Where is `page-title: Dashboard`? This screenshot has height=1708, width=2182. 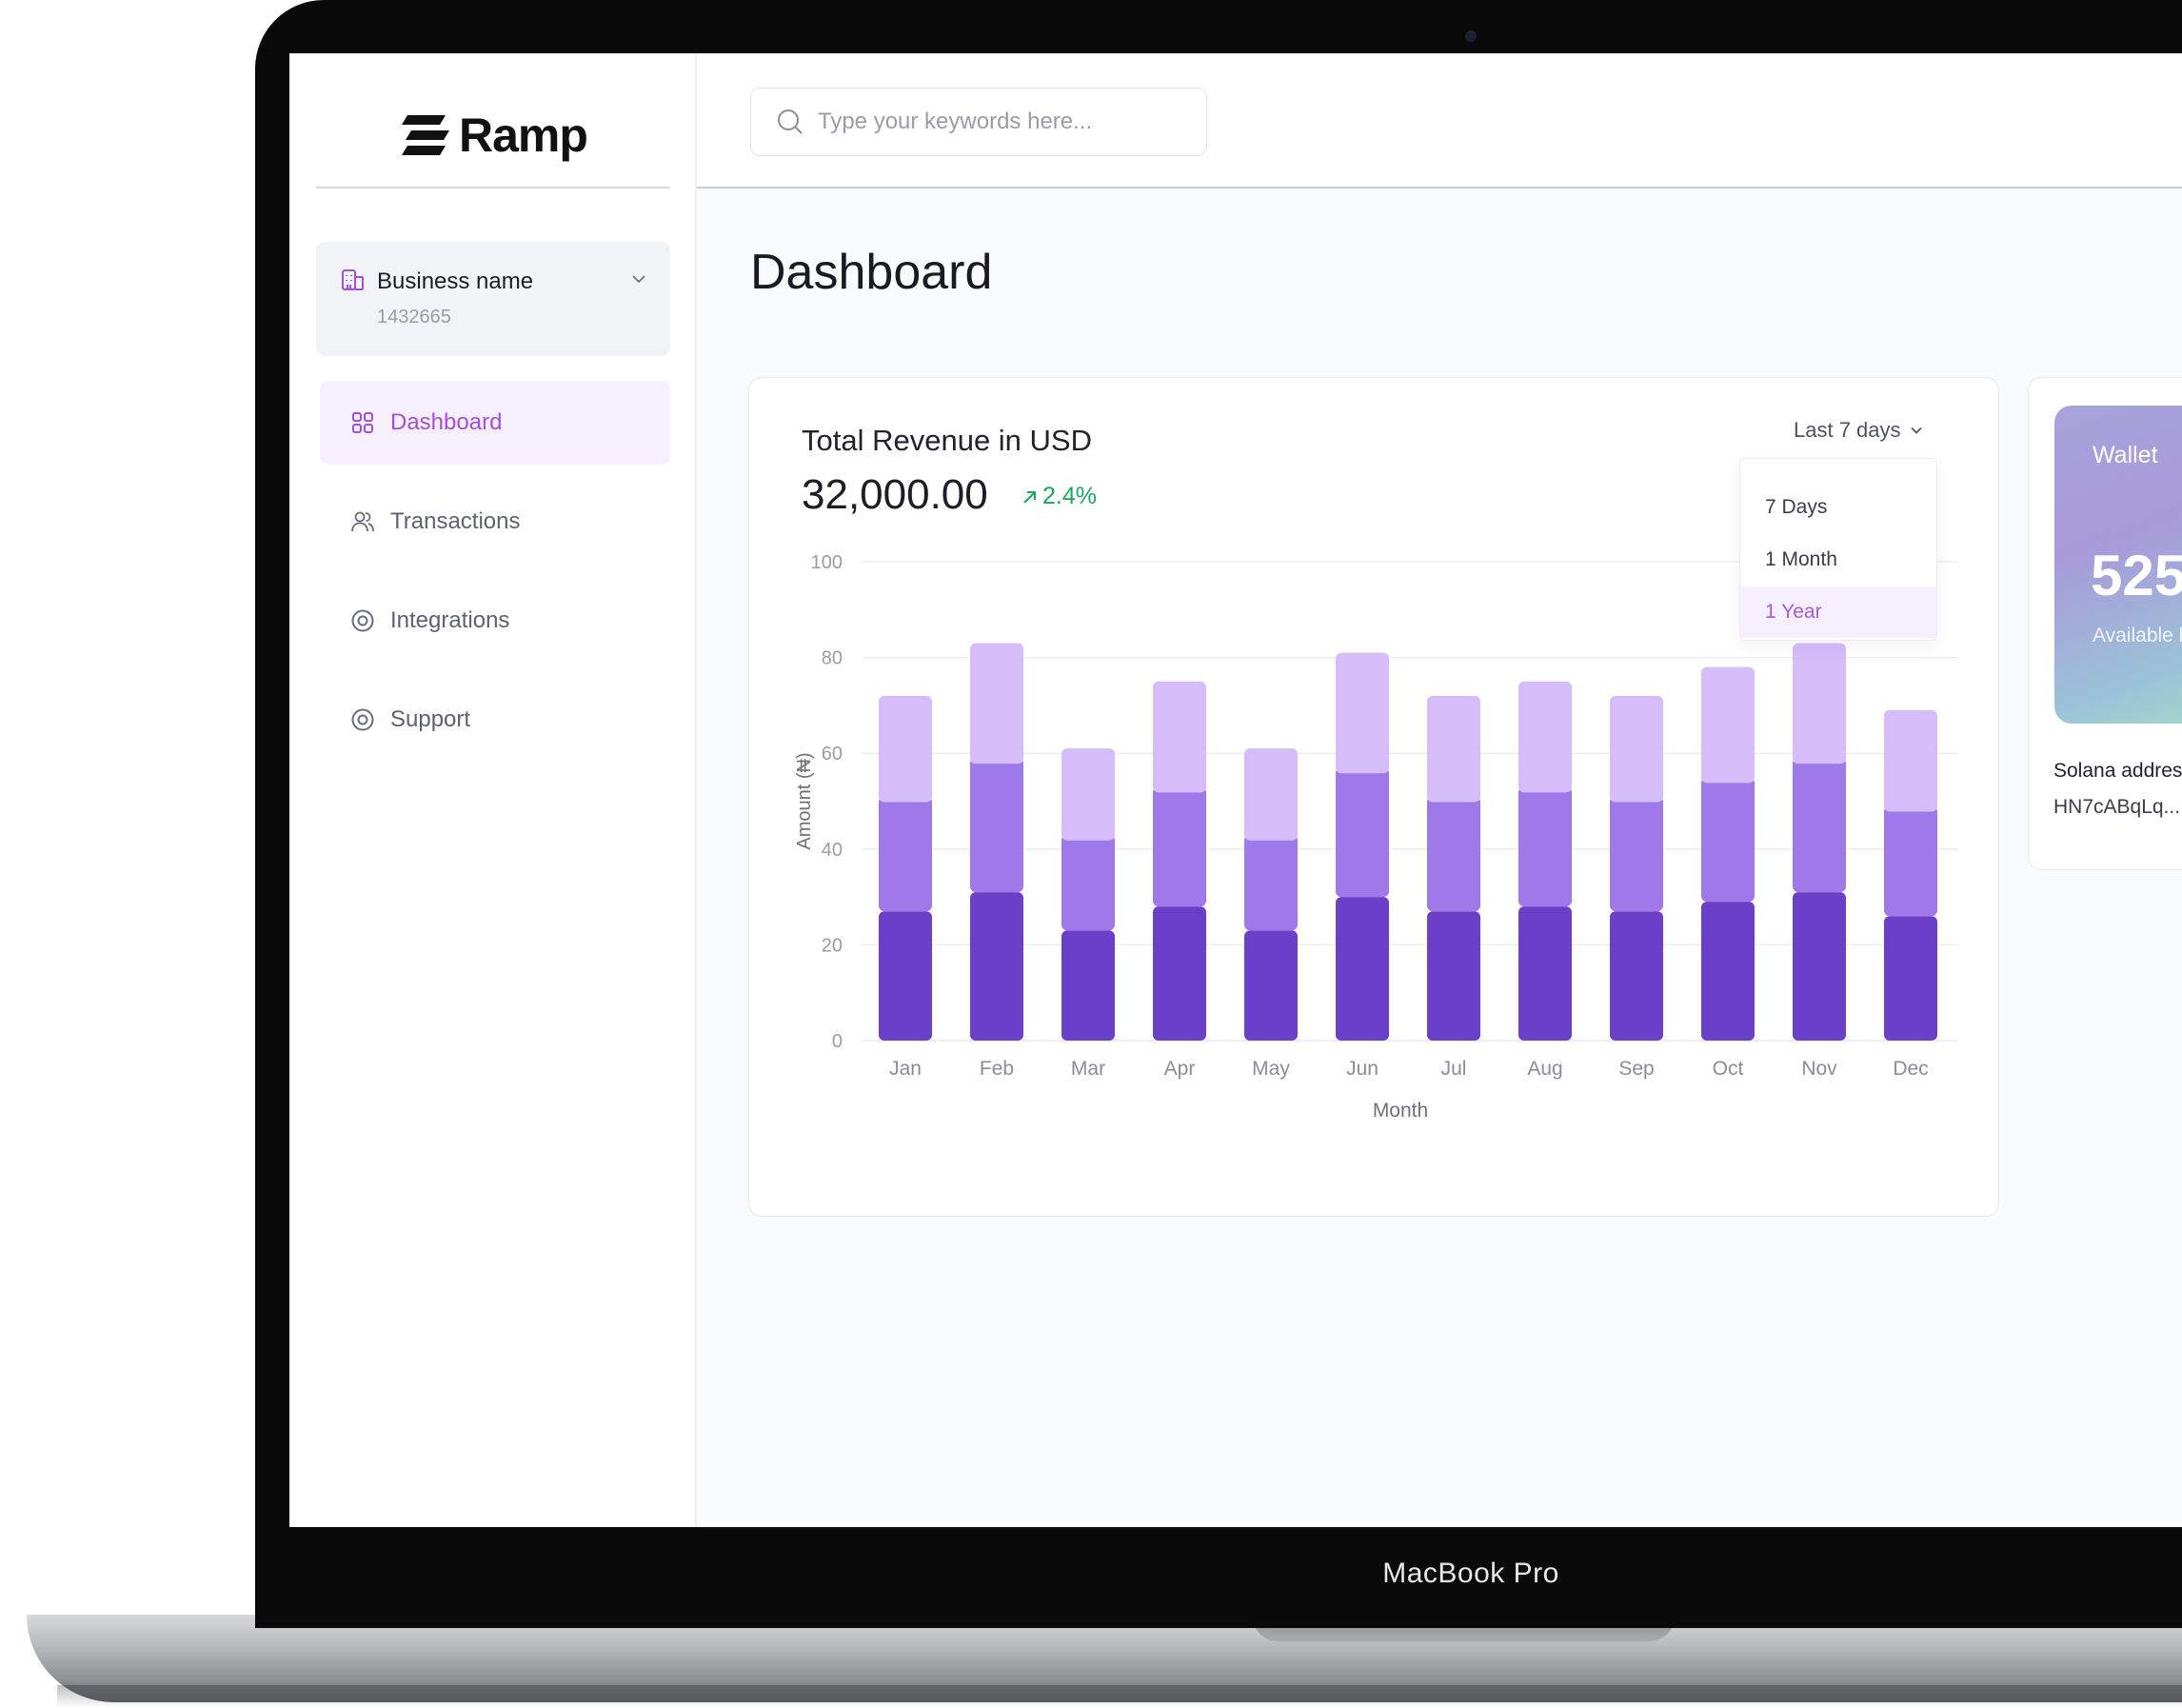 page-title: Dashboard is located at coordinates (871, 272).